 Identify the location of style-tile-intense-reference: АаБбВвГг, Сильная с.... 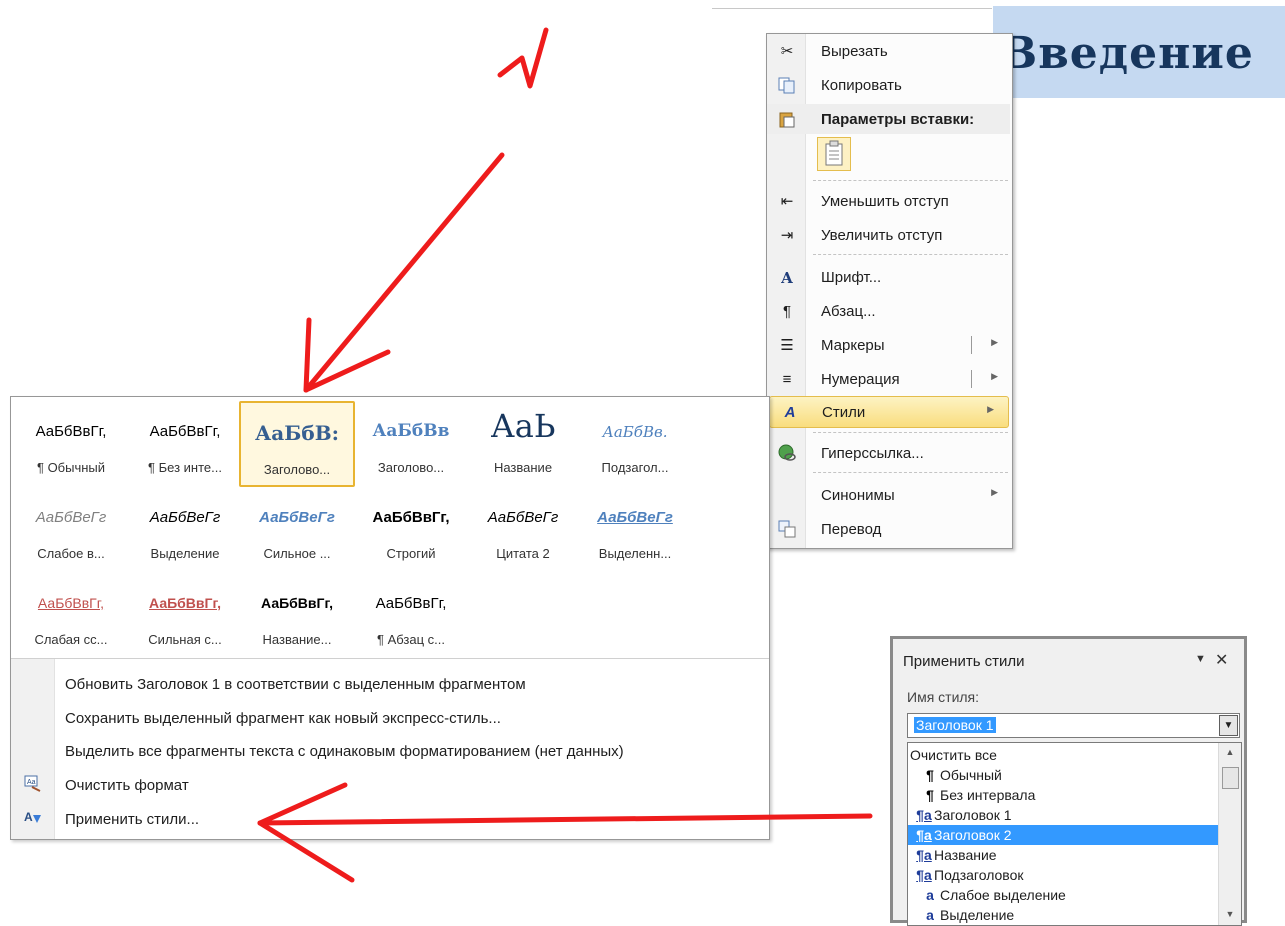
(185, 614).